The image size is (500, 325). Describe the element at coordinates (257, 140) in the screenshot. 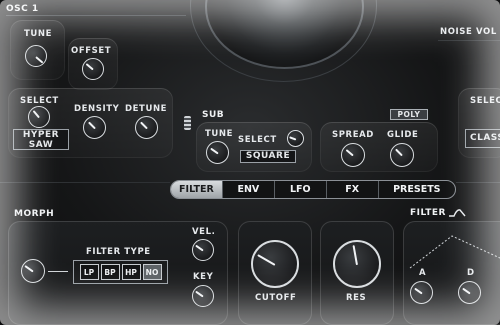

I see `sub-select-label: SELECT` at that location.